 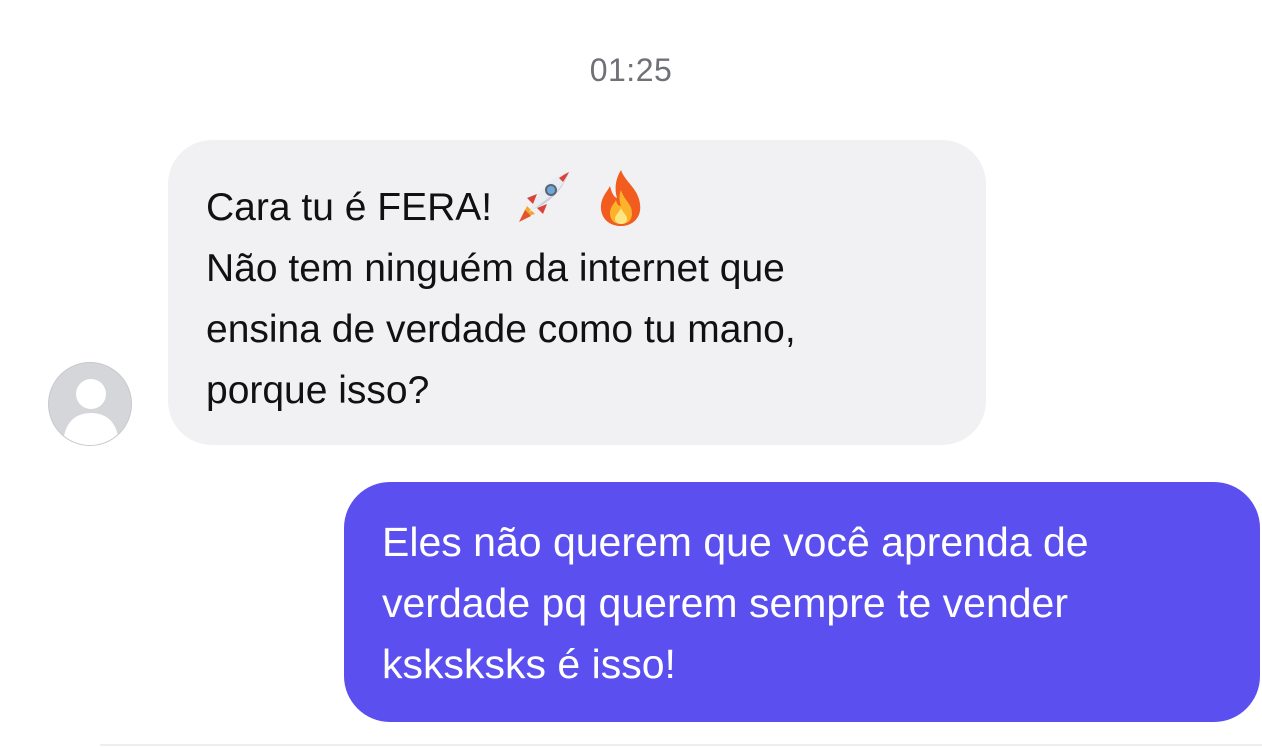 What do you see at coordinates (529, 664) in the screenshot?
I see `message-line: ksksksks é isso!` at bounding box center [529, 664].